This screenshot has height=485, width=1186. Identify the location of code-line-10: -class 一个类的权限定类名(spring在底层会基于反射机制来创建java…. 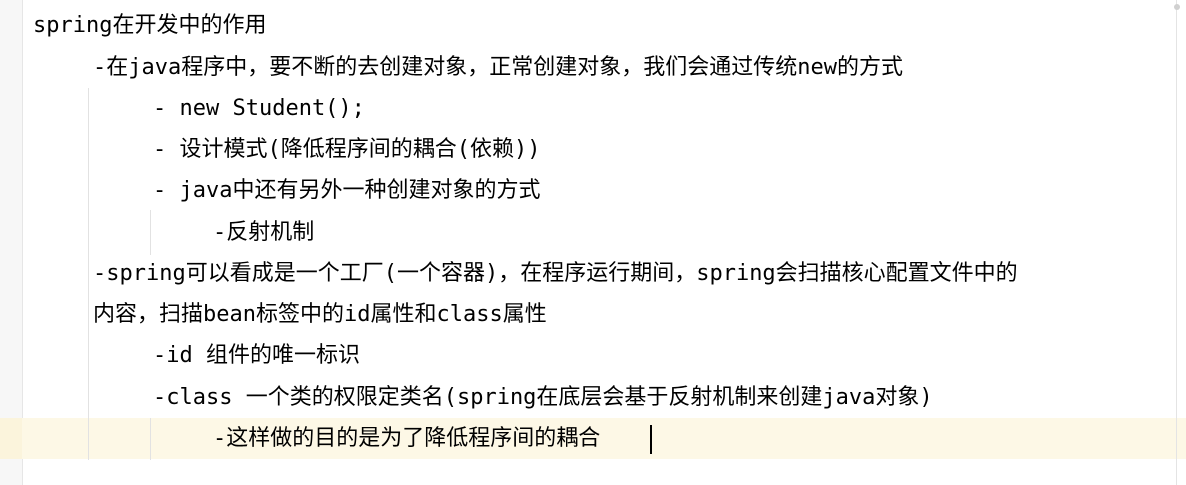
(543, 398).